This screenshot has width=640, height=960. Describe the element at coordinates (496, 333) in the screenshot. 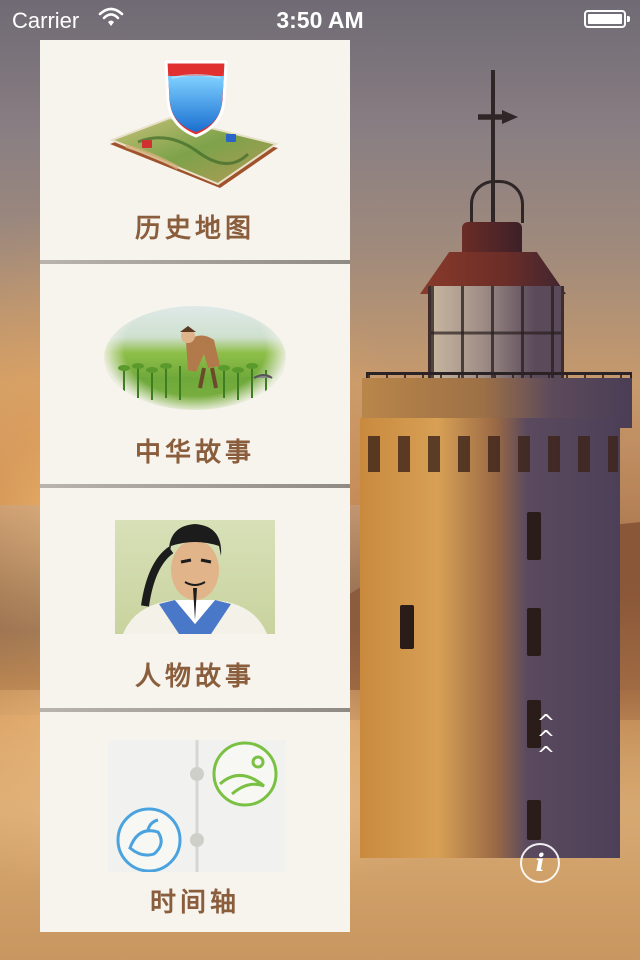

I see `lighthouse-lantern` at that location.